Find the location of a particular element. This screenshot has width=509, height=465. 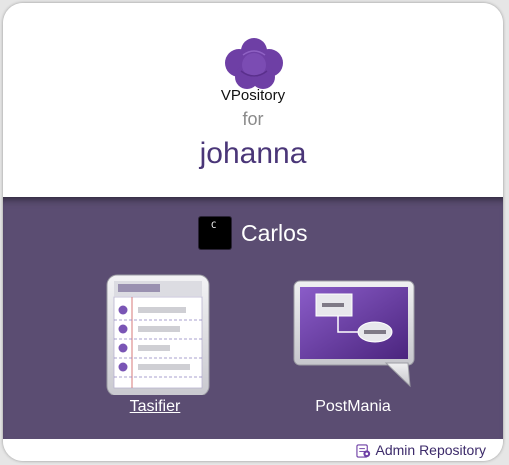

account-icon-glyph: C is located at coordinates (214, 226).